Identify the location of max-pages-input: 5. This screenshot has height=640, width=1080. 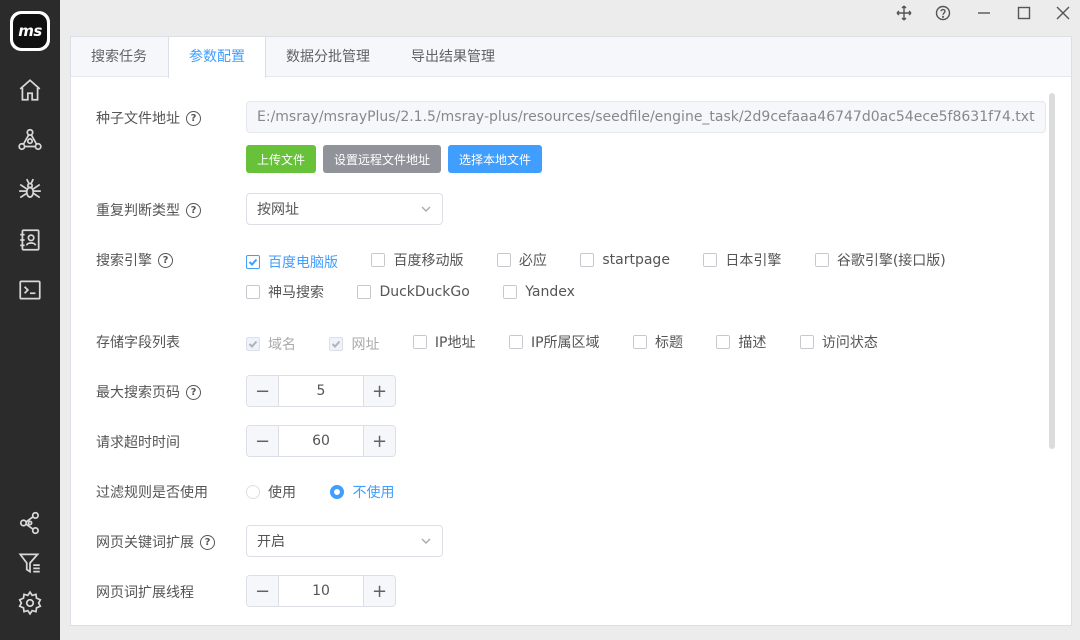
(321, 391).